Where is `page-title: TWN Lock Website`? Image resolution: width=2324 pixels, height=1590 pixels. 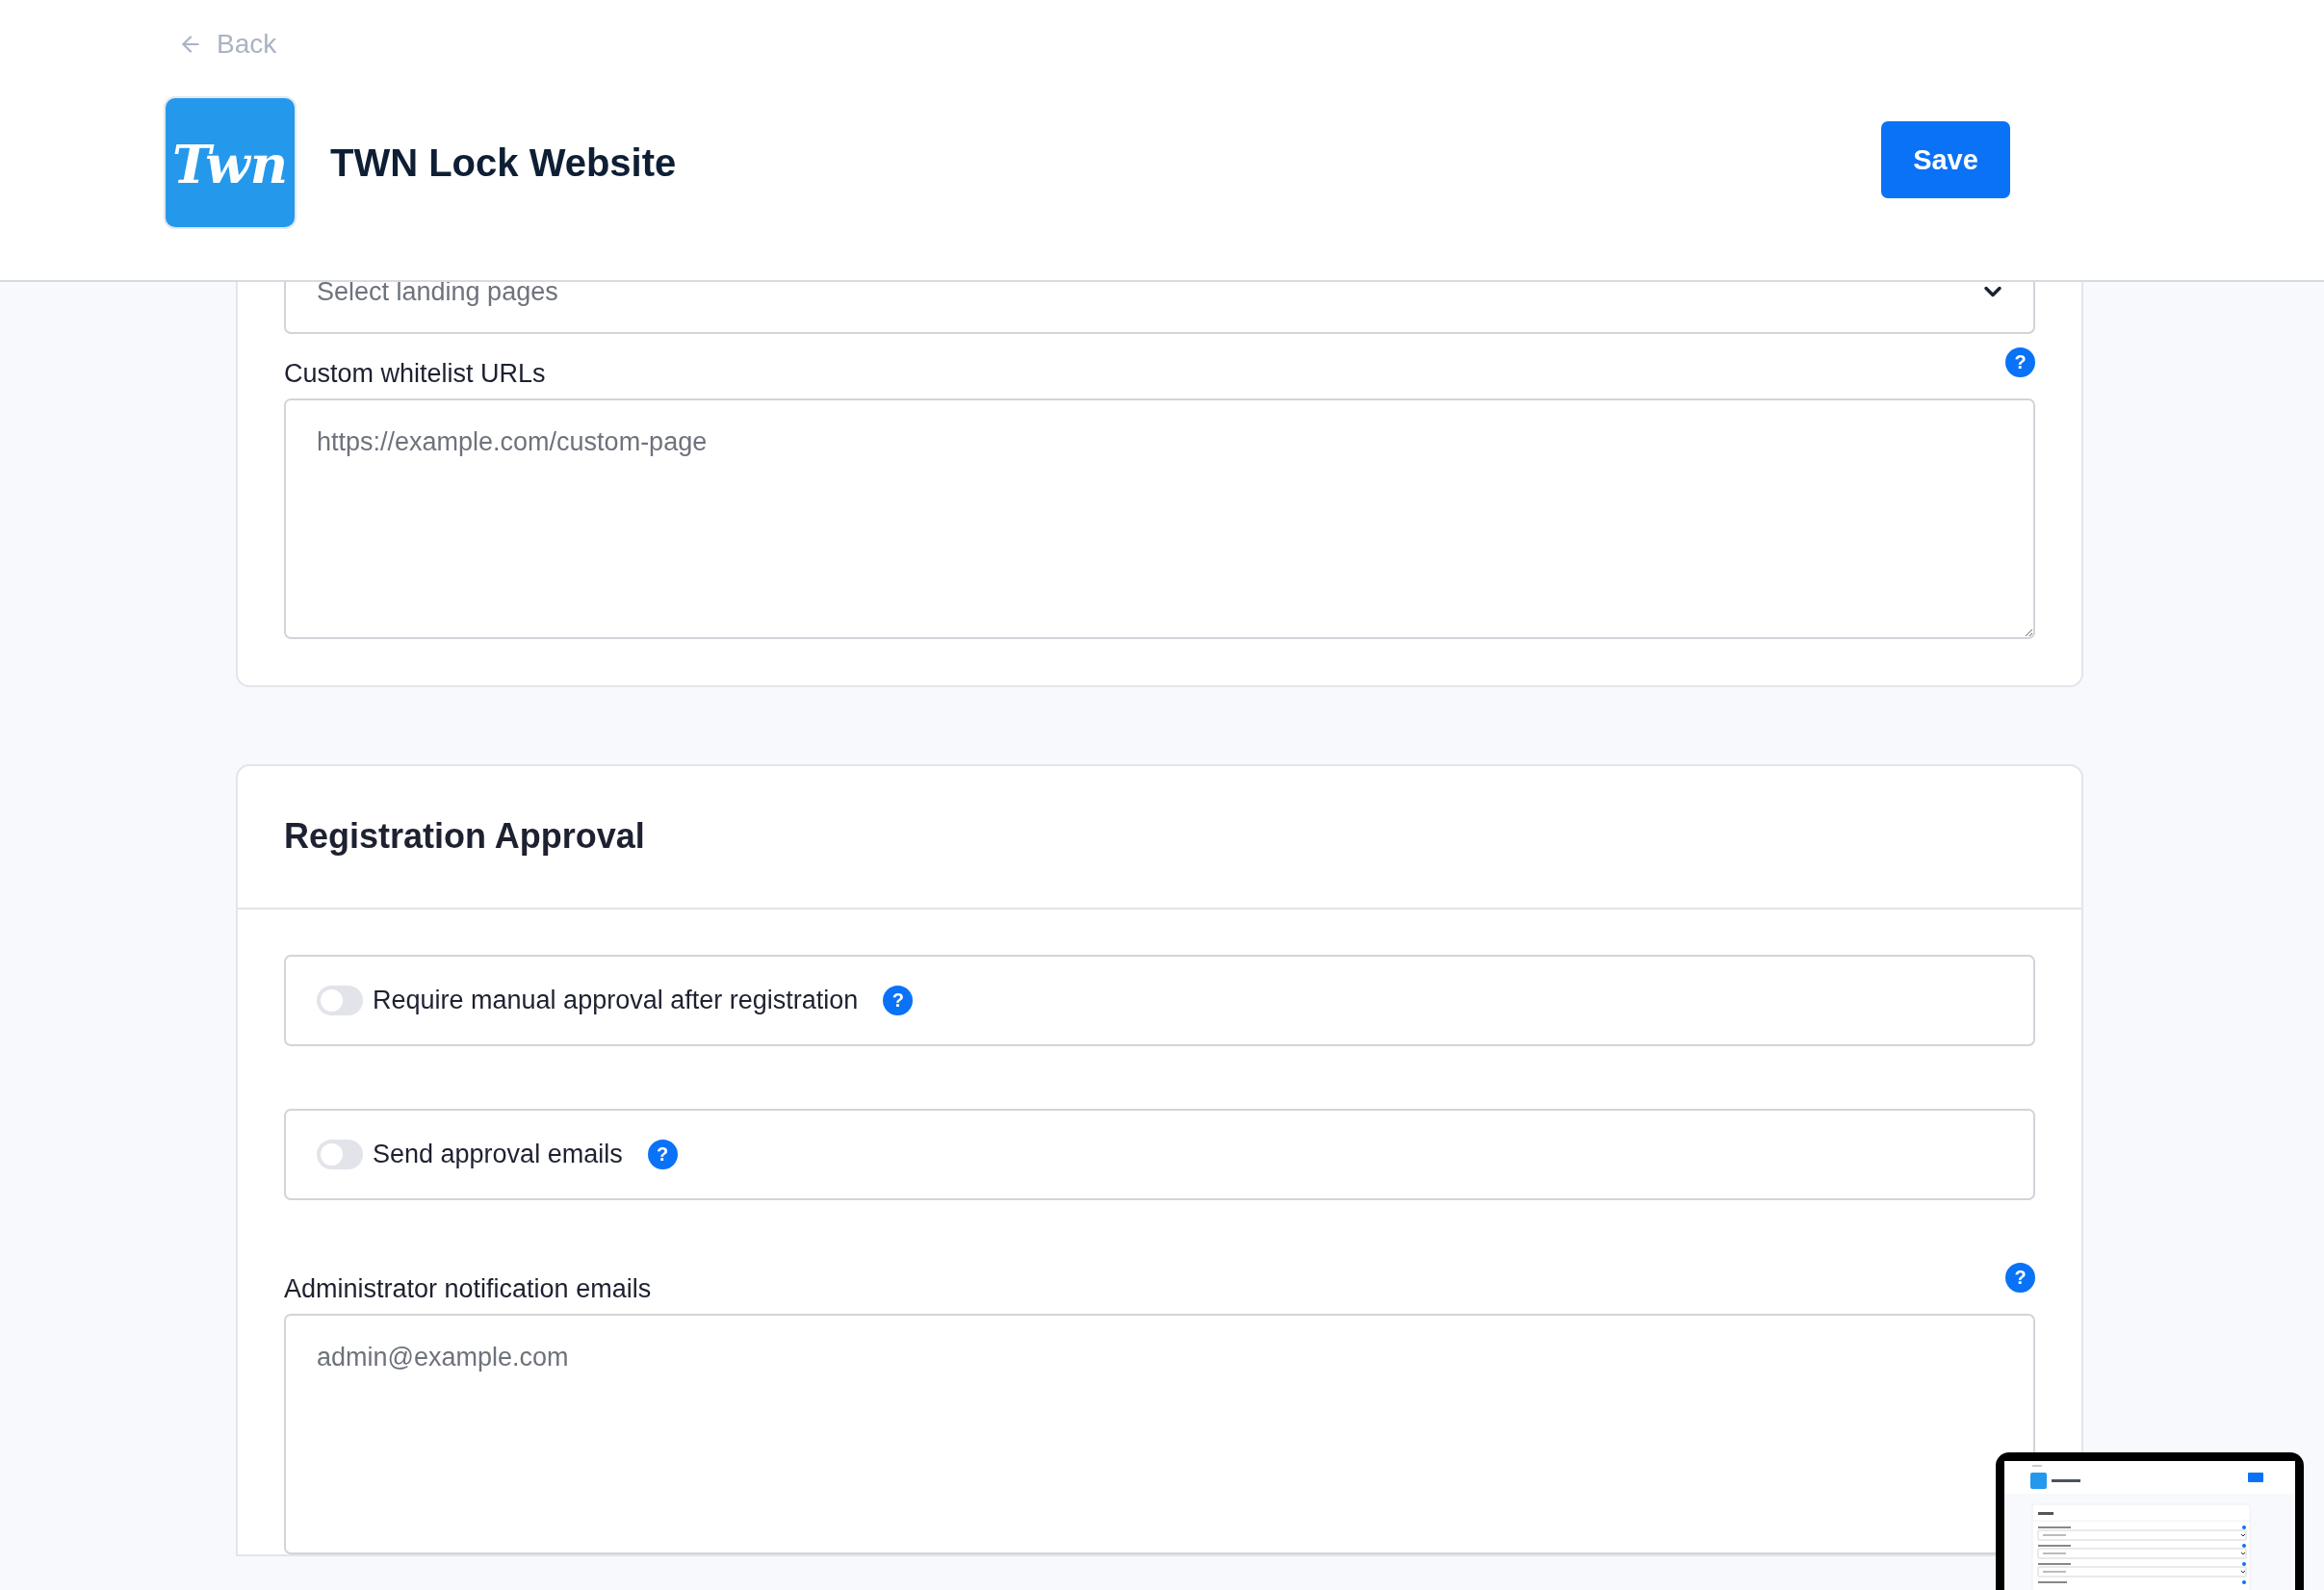
page-title: TWN Lock Website is located at coordinates (504, 163).